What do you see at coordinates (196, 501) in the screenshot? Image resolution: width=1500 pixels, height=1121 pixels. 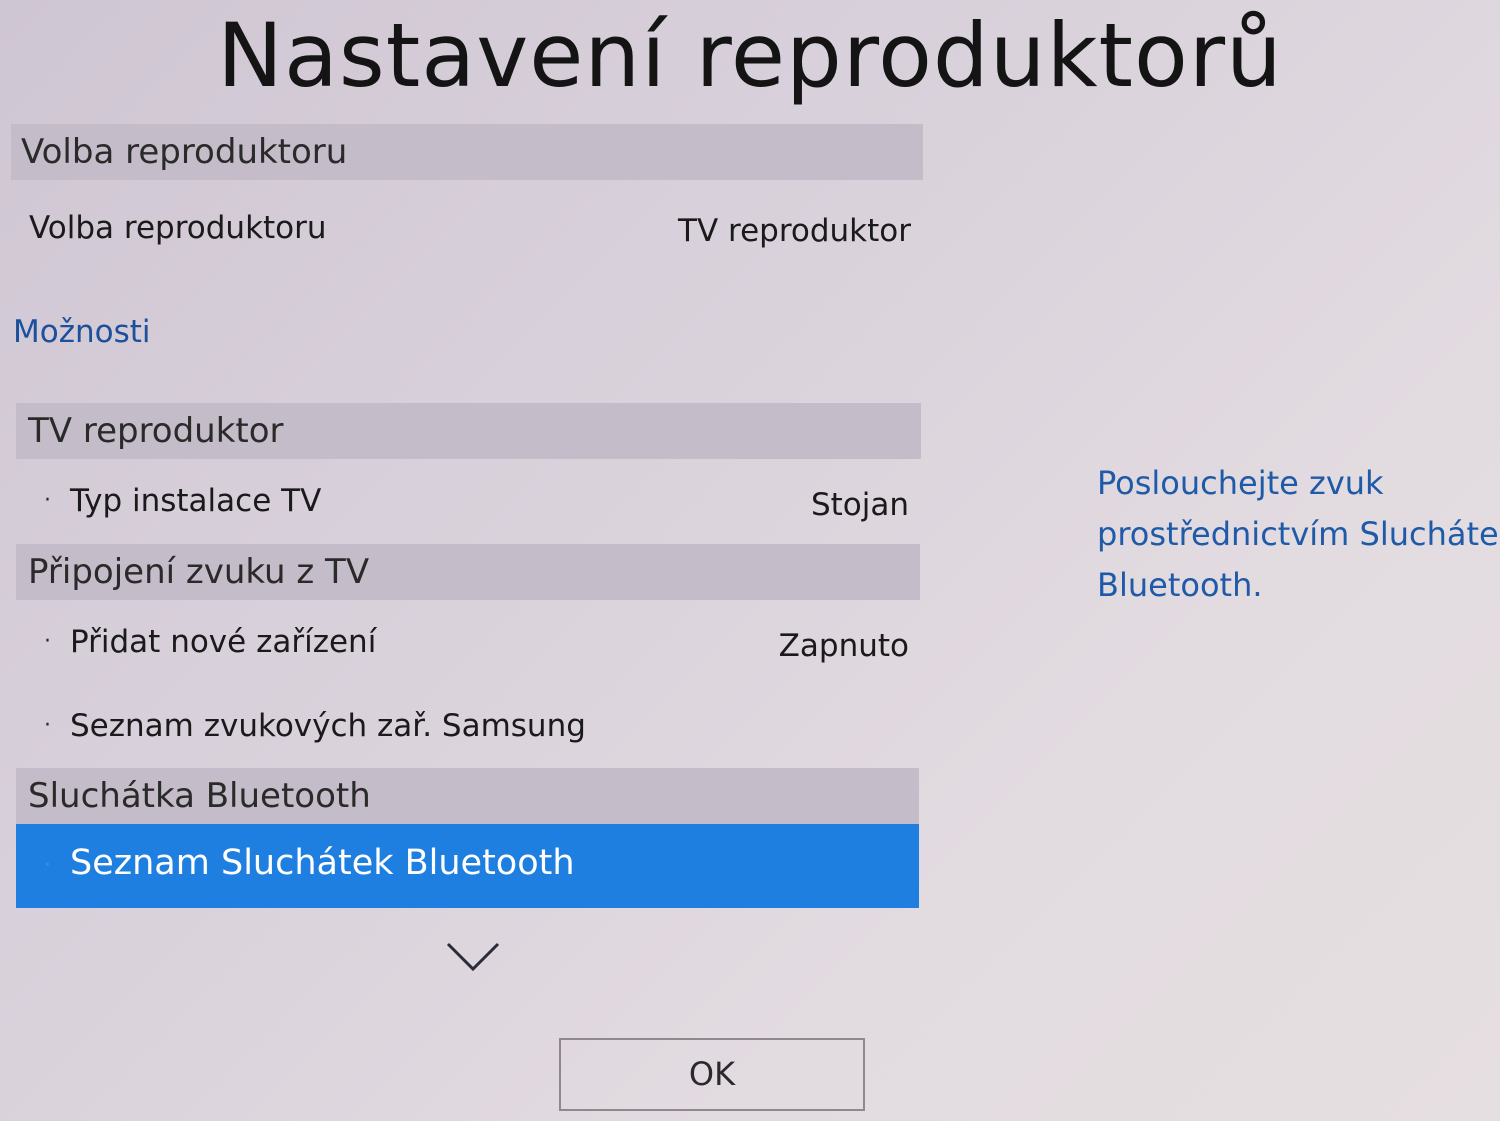 I see `tv-install-type-label: Typ instalace TV` at bounding box center [196, 501].